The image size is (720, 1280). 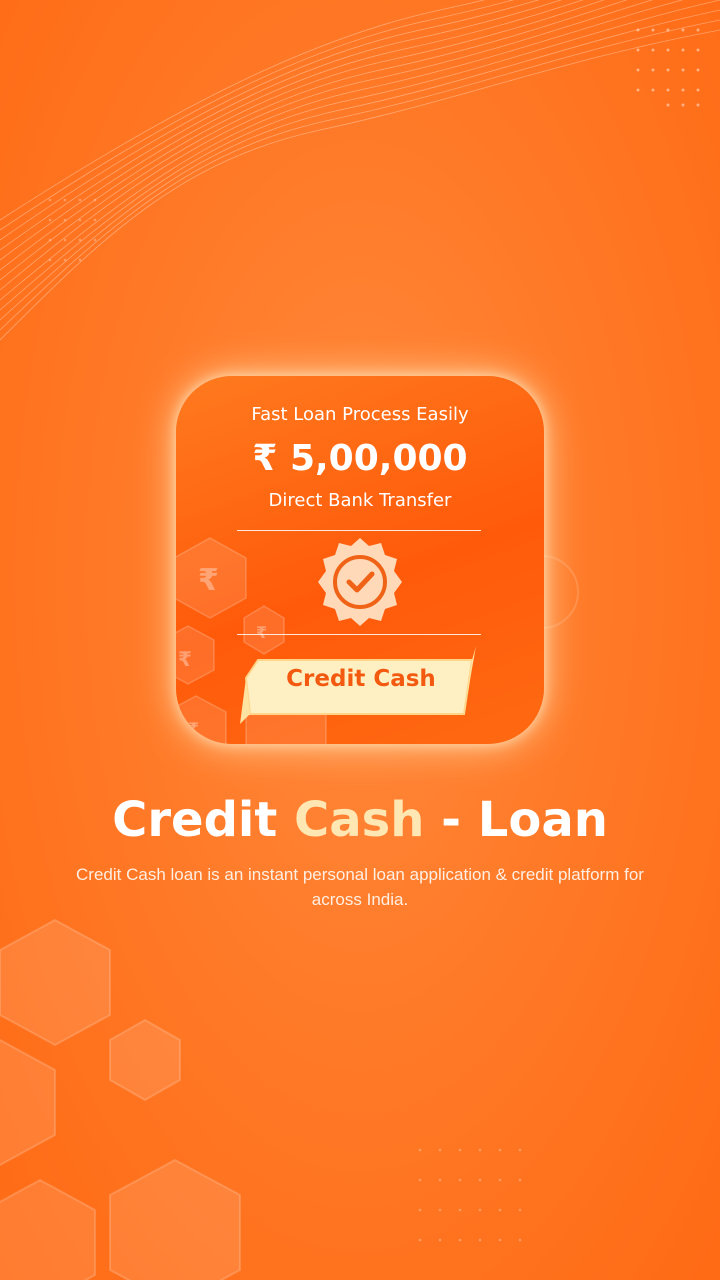 What do you see at coordinates (195, 820) in the screenshot?
I see `title-part-credit: Credit` at bounding box center [195, 820].